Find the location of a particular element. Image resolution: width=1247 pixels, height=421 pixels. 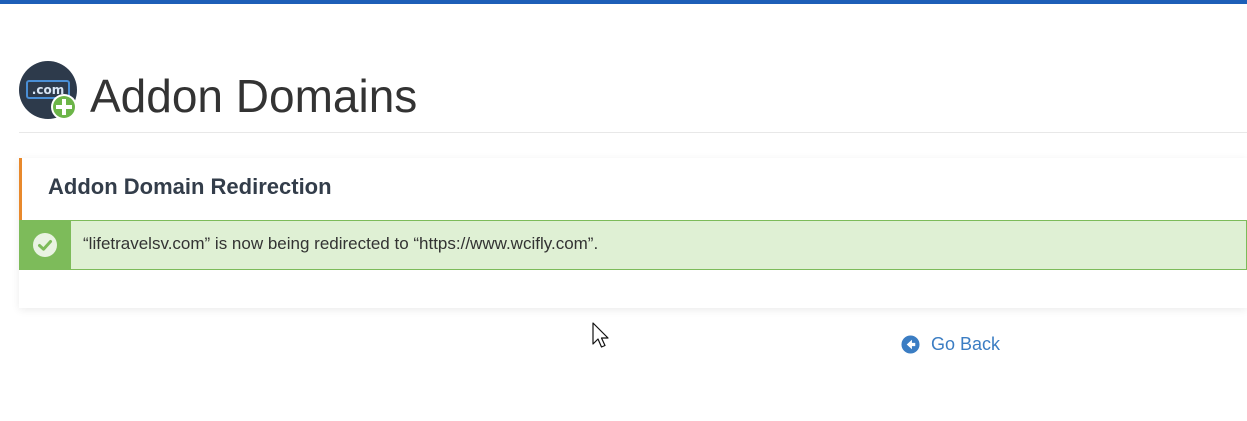

mouse-pointer-icon is located at coordinates (600, 335).